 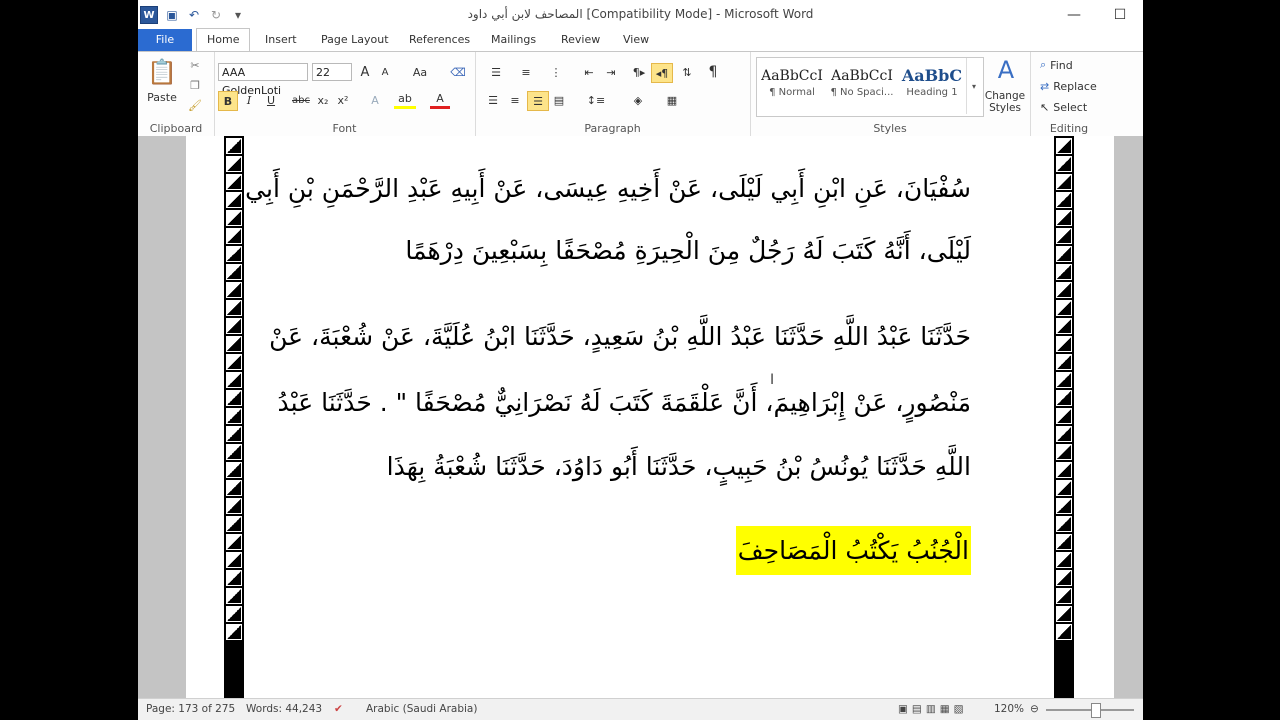 I want to click on font-size-select: 22, so click(x=332, y=72).